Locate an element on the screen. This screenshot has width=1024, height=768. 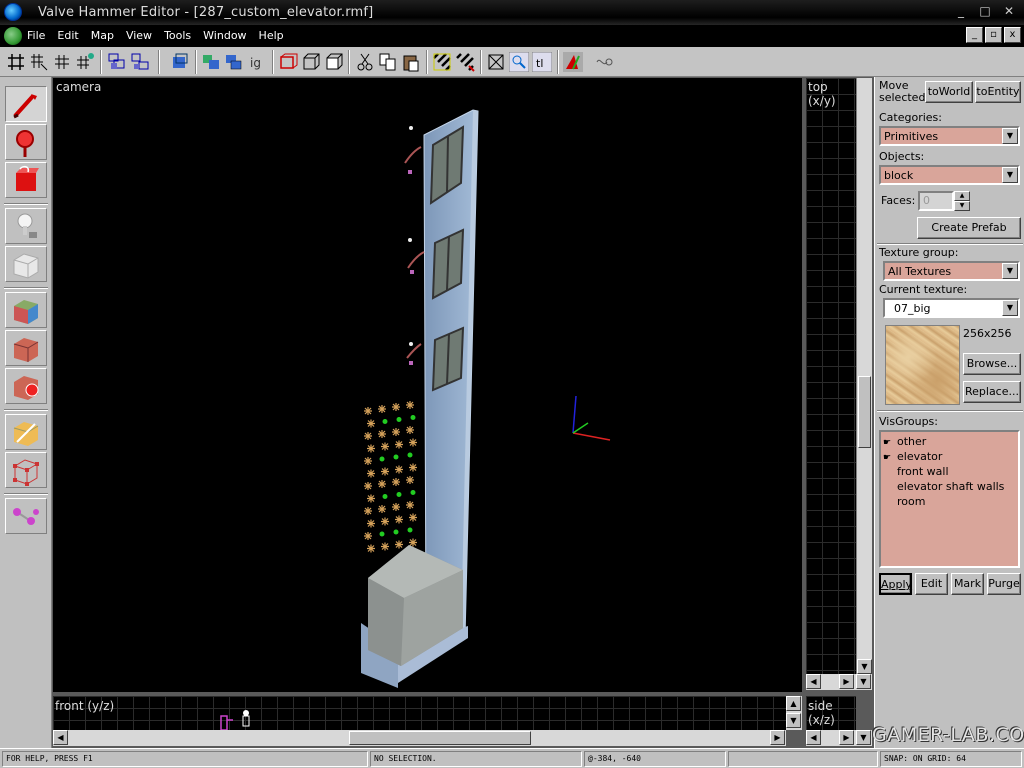
faces-input: 0 is located at coordinates (936, 201).